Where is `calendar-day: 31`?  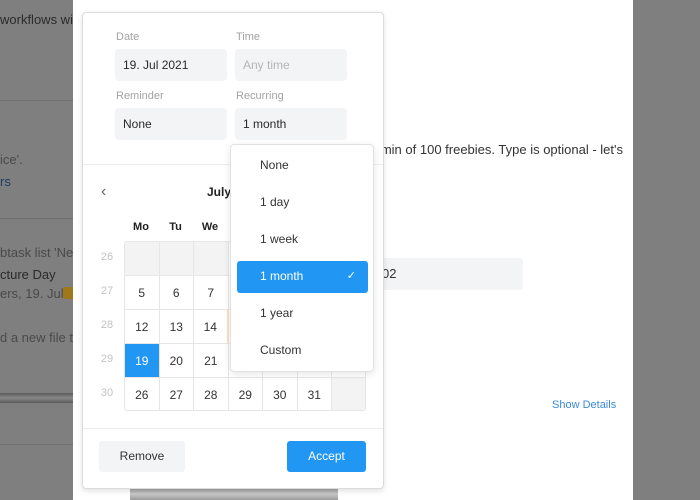 calendar-day: 31 is located at coordinates (314, 394).